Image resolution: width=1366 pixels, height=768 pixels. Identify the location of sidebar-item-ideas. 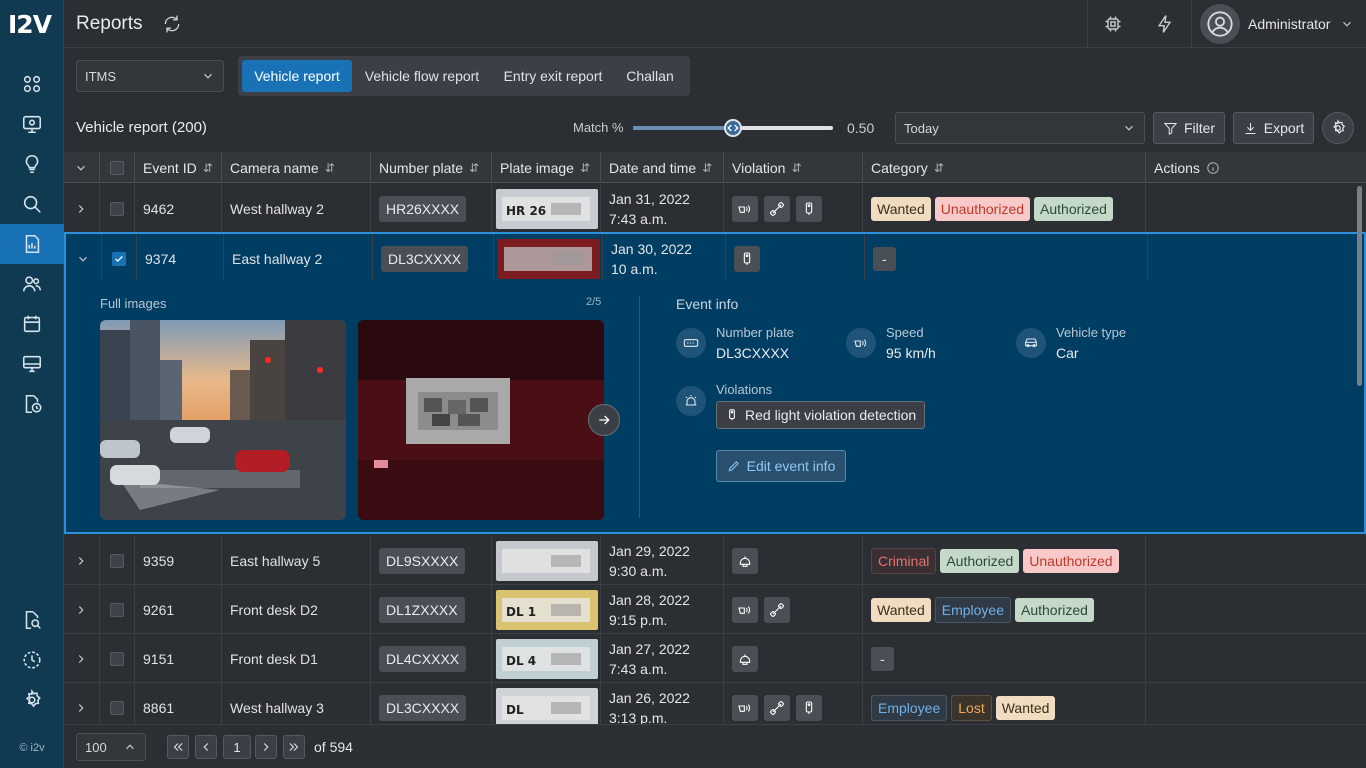
(32, 164).